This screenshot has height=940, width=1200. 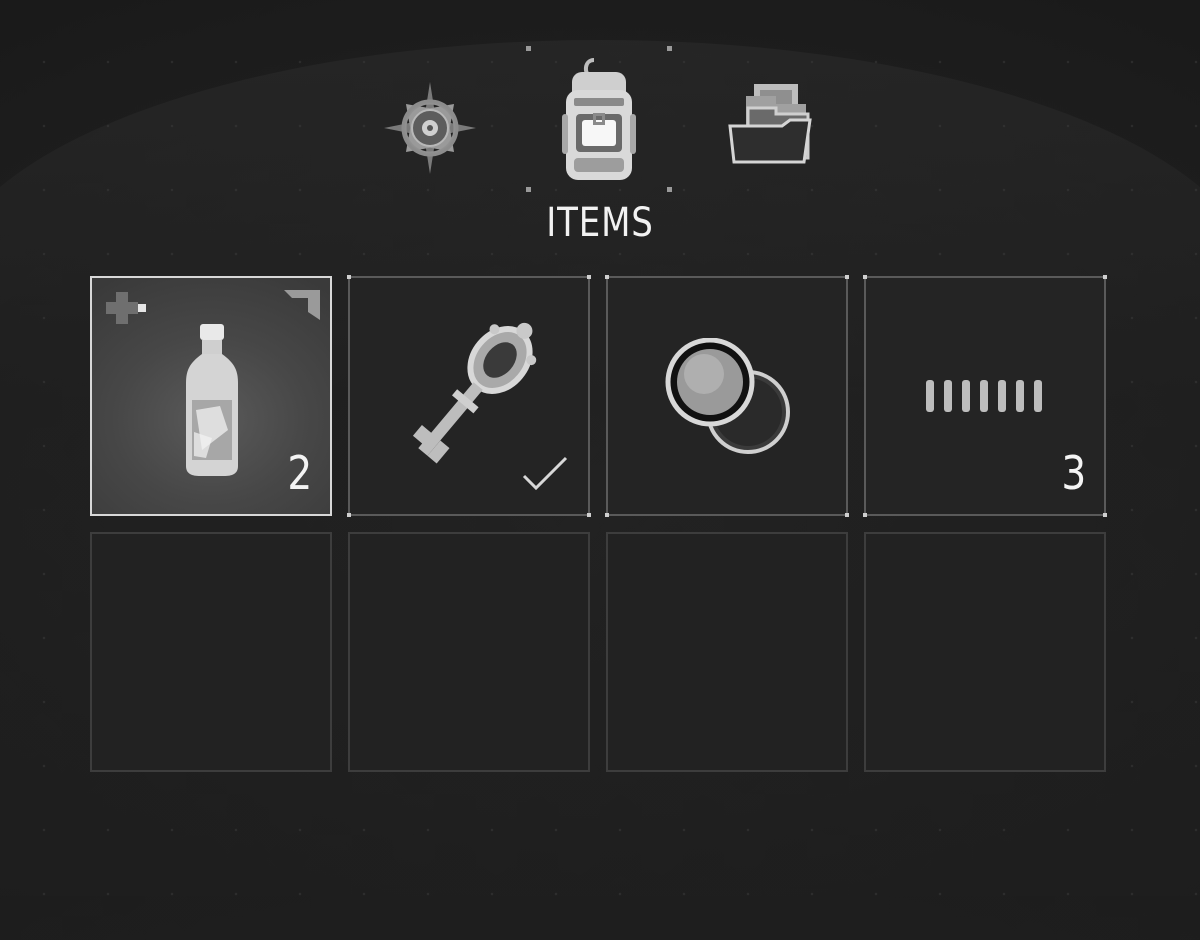 What do you see at coordinates (545, 473) in the screenshot?
I see `checkmark-icon` at bounding box center [545, 473].